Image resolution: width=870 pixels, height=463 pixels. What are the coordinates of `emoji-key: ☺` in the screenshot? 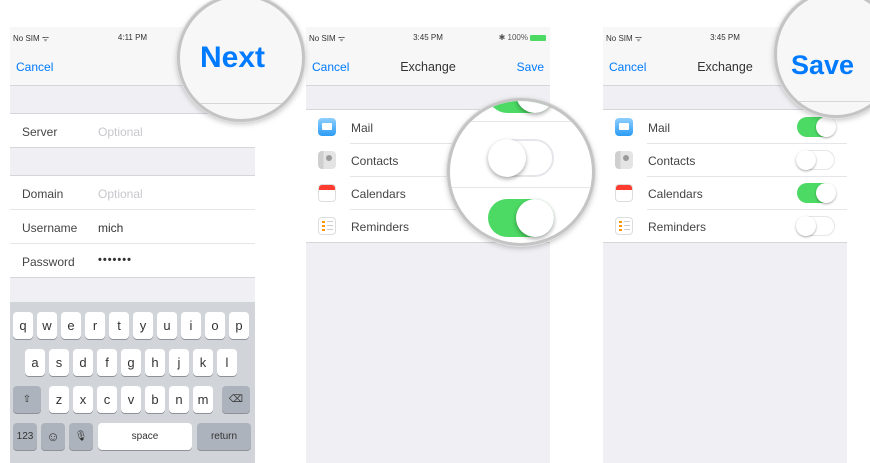 It's located at (53, 436).